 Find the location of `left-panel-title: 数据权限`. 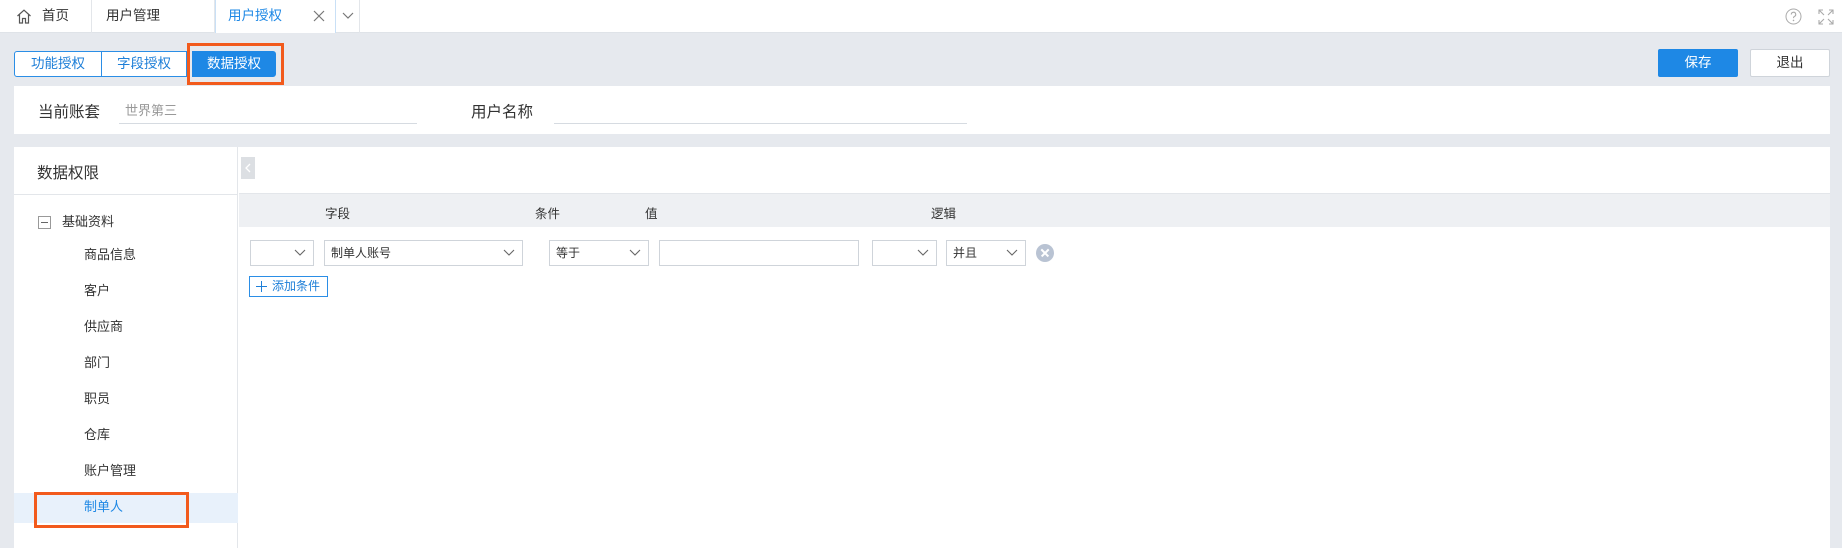

left-panel-title: 数据权限 is located at coordinates (68, 173).